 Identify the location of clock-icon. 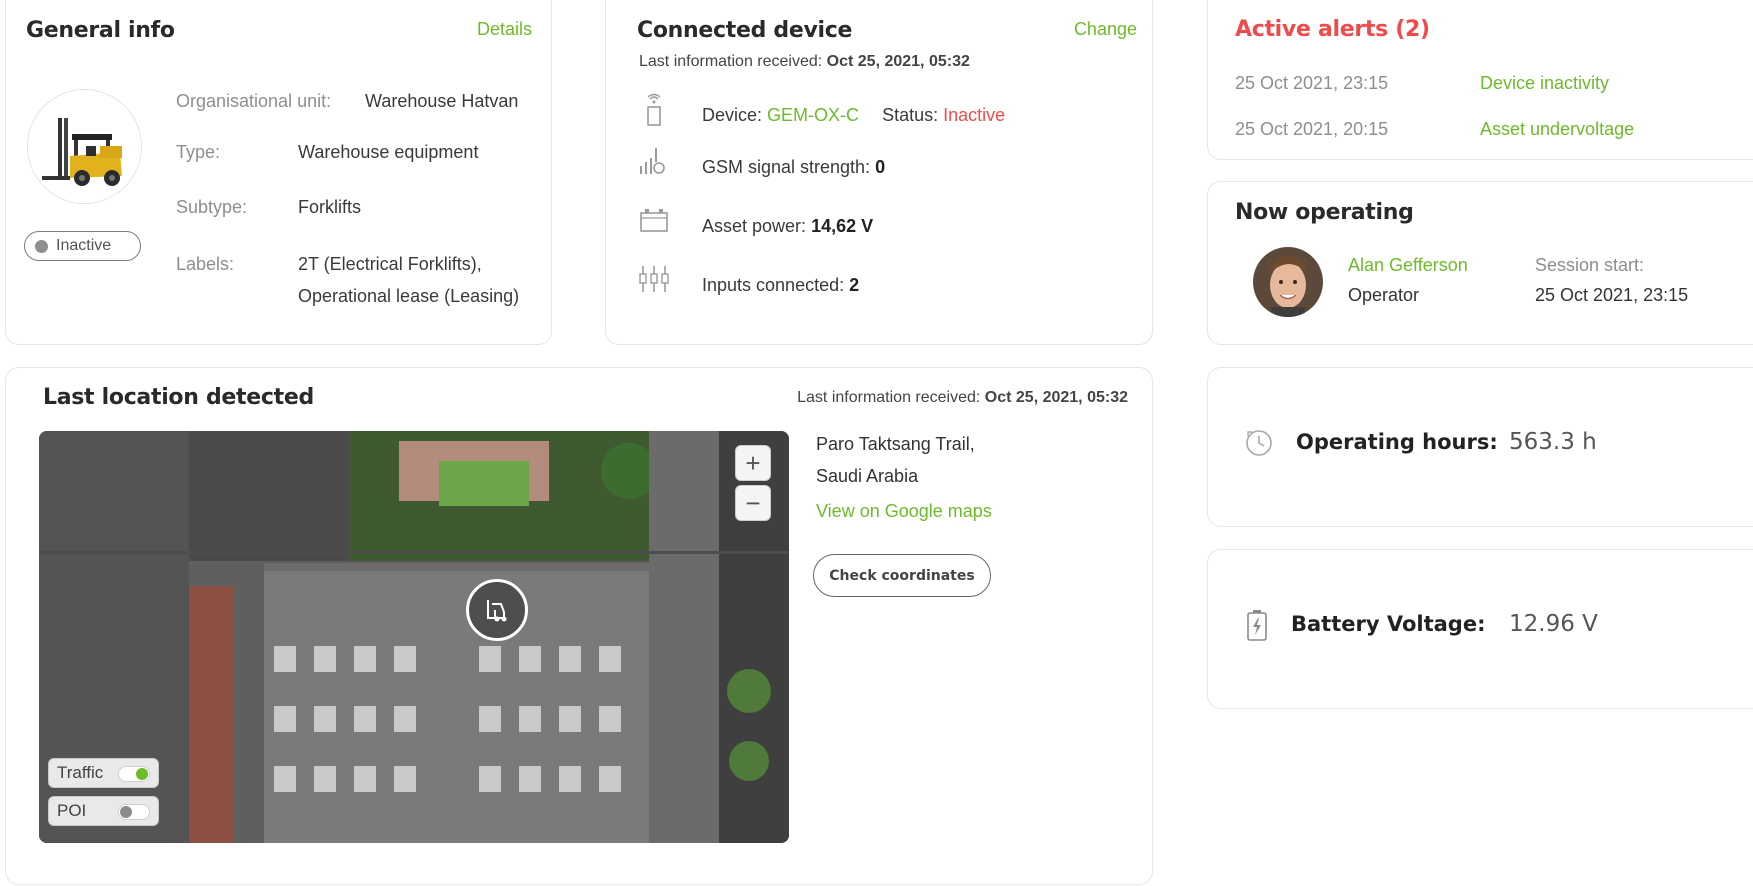
(1259, 443).